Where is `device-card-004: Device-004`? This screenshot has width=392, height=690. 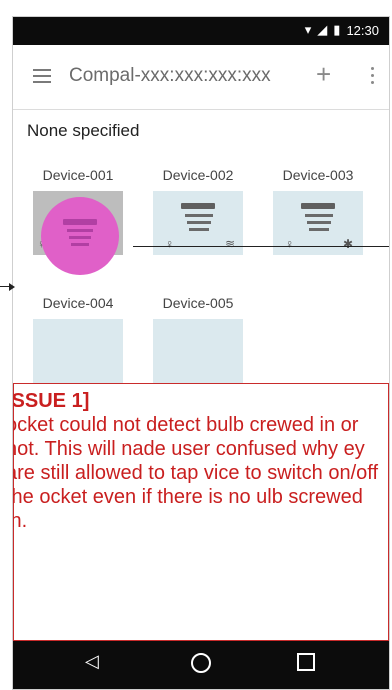
device-card-004: Device-004 is located at coordinates (78, 339).